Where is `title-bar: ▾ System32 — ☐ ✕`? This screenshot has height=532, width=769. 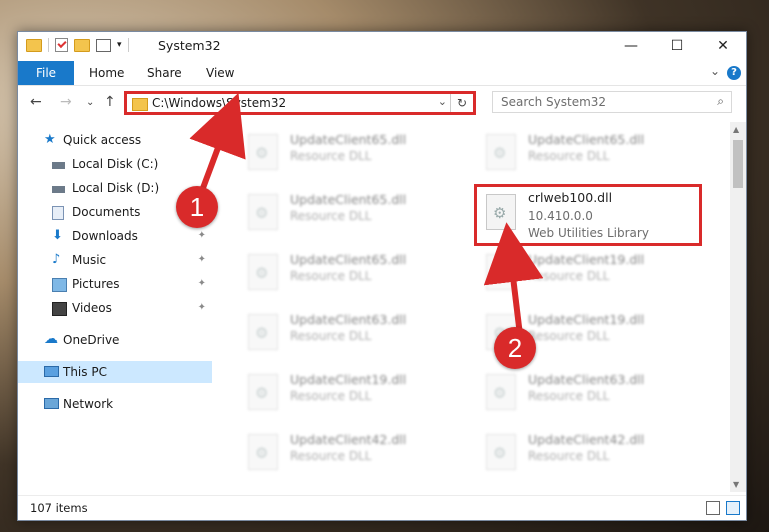
title-bar: ▾ System32 — ☐ ✕ is located at coordinates (382, 46).